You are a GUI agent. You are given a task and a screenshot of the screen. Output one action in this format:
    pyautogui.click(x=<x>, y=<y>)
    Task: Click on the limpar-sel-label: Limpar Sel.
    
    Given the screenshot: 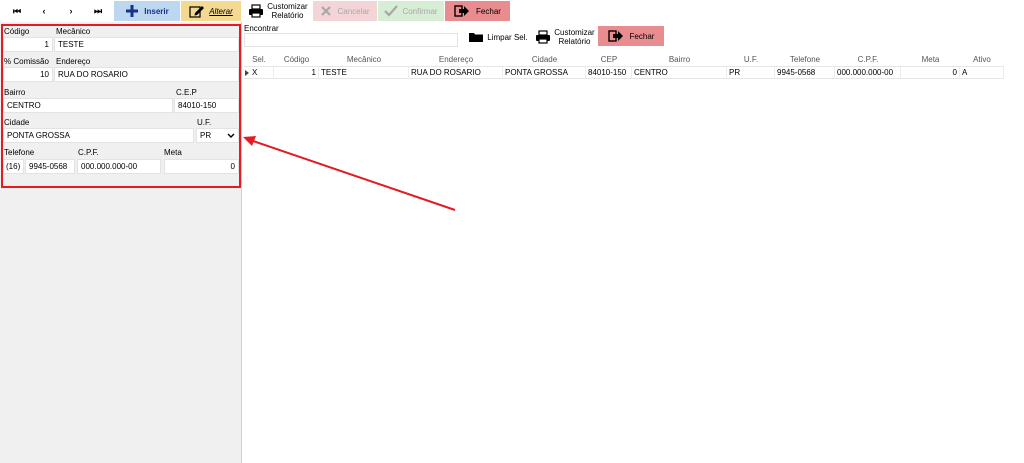 What is the action you would take?
    pyautogui.click(x=507, y=37)
    